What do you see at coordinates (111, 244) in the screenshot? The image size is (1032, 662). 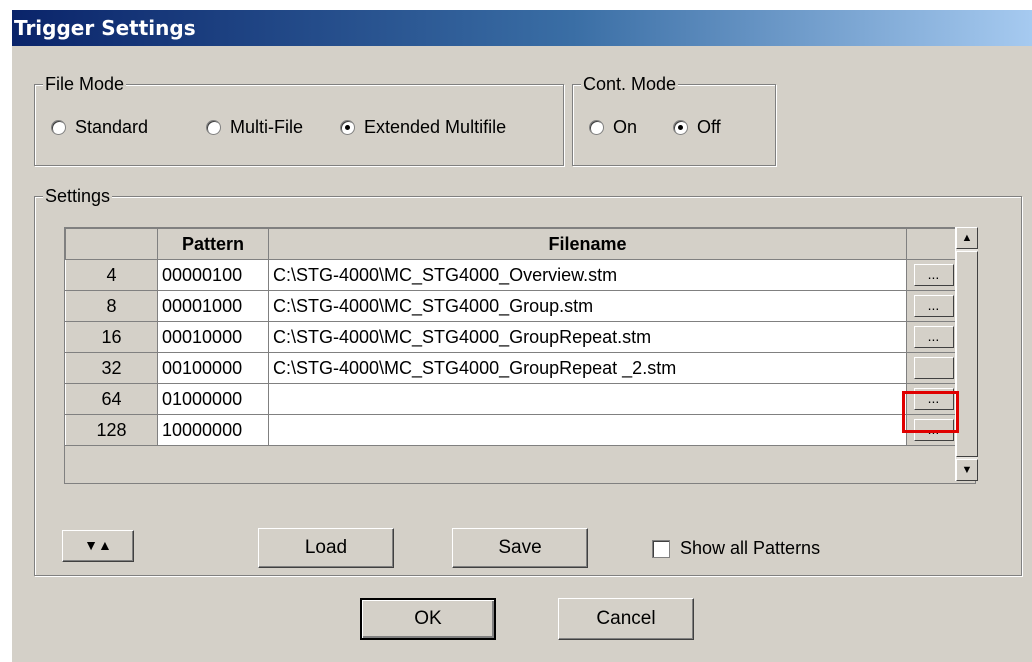 I see `col-header-number` at bounding box center [111, 244].